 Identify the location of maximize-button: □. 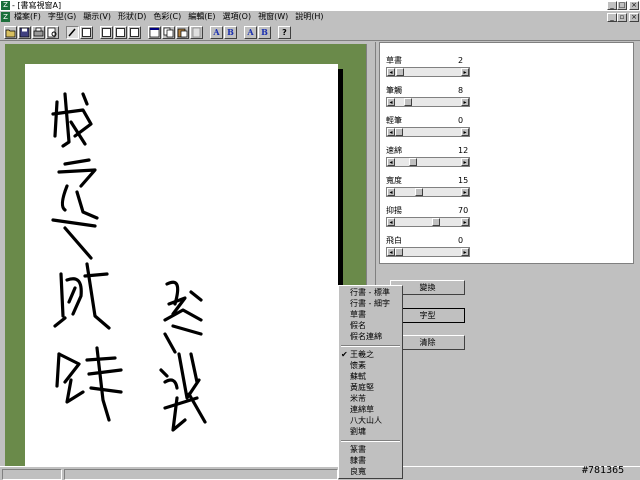
(622, 5).